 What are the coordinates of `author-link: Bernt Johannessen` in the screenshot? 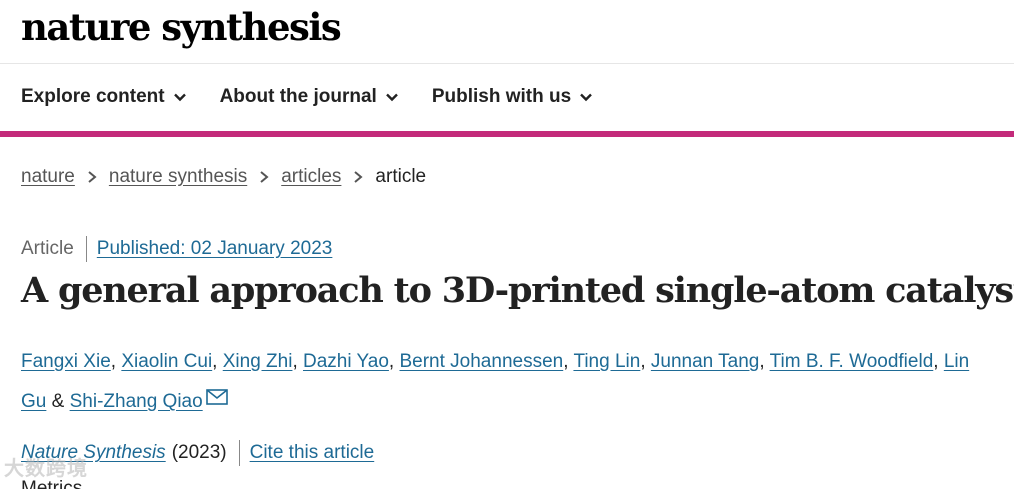 It's located at (481, 361).